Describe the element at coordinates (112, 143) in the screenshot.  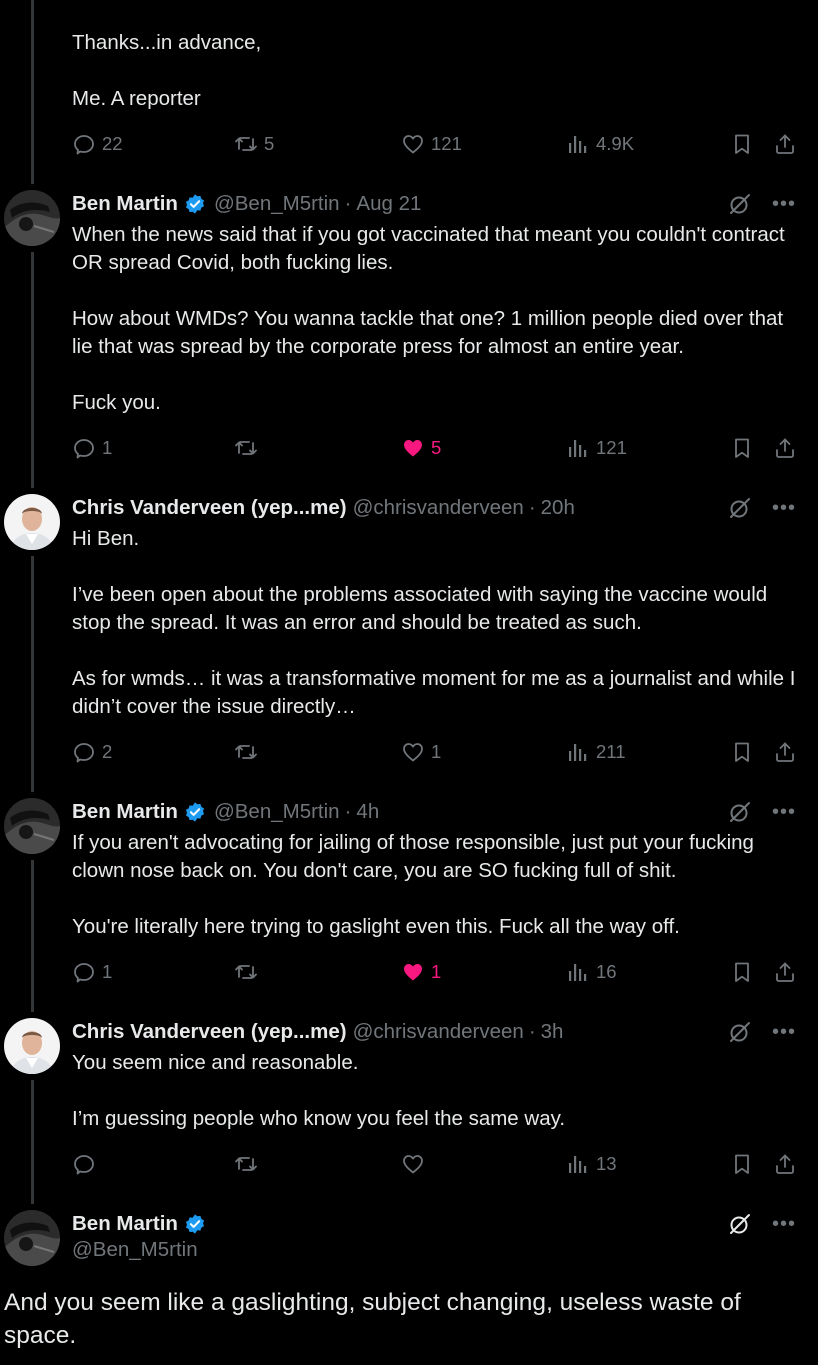
I see `reply-count: 22` at that location.